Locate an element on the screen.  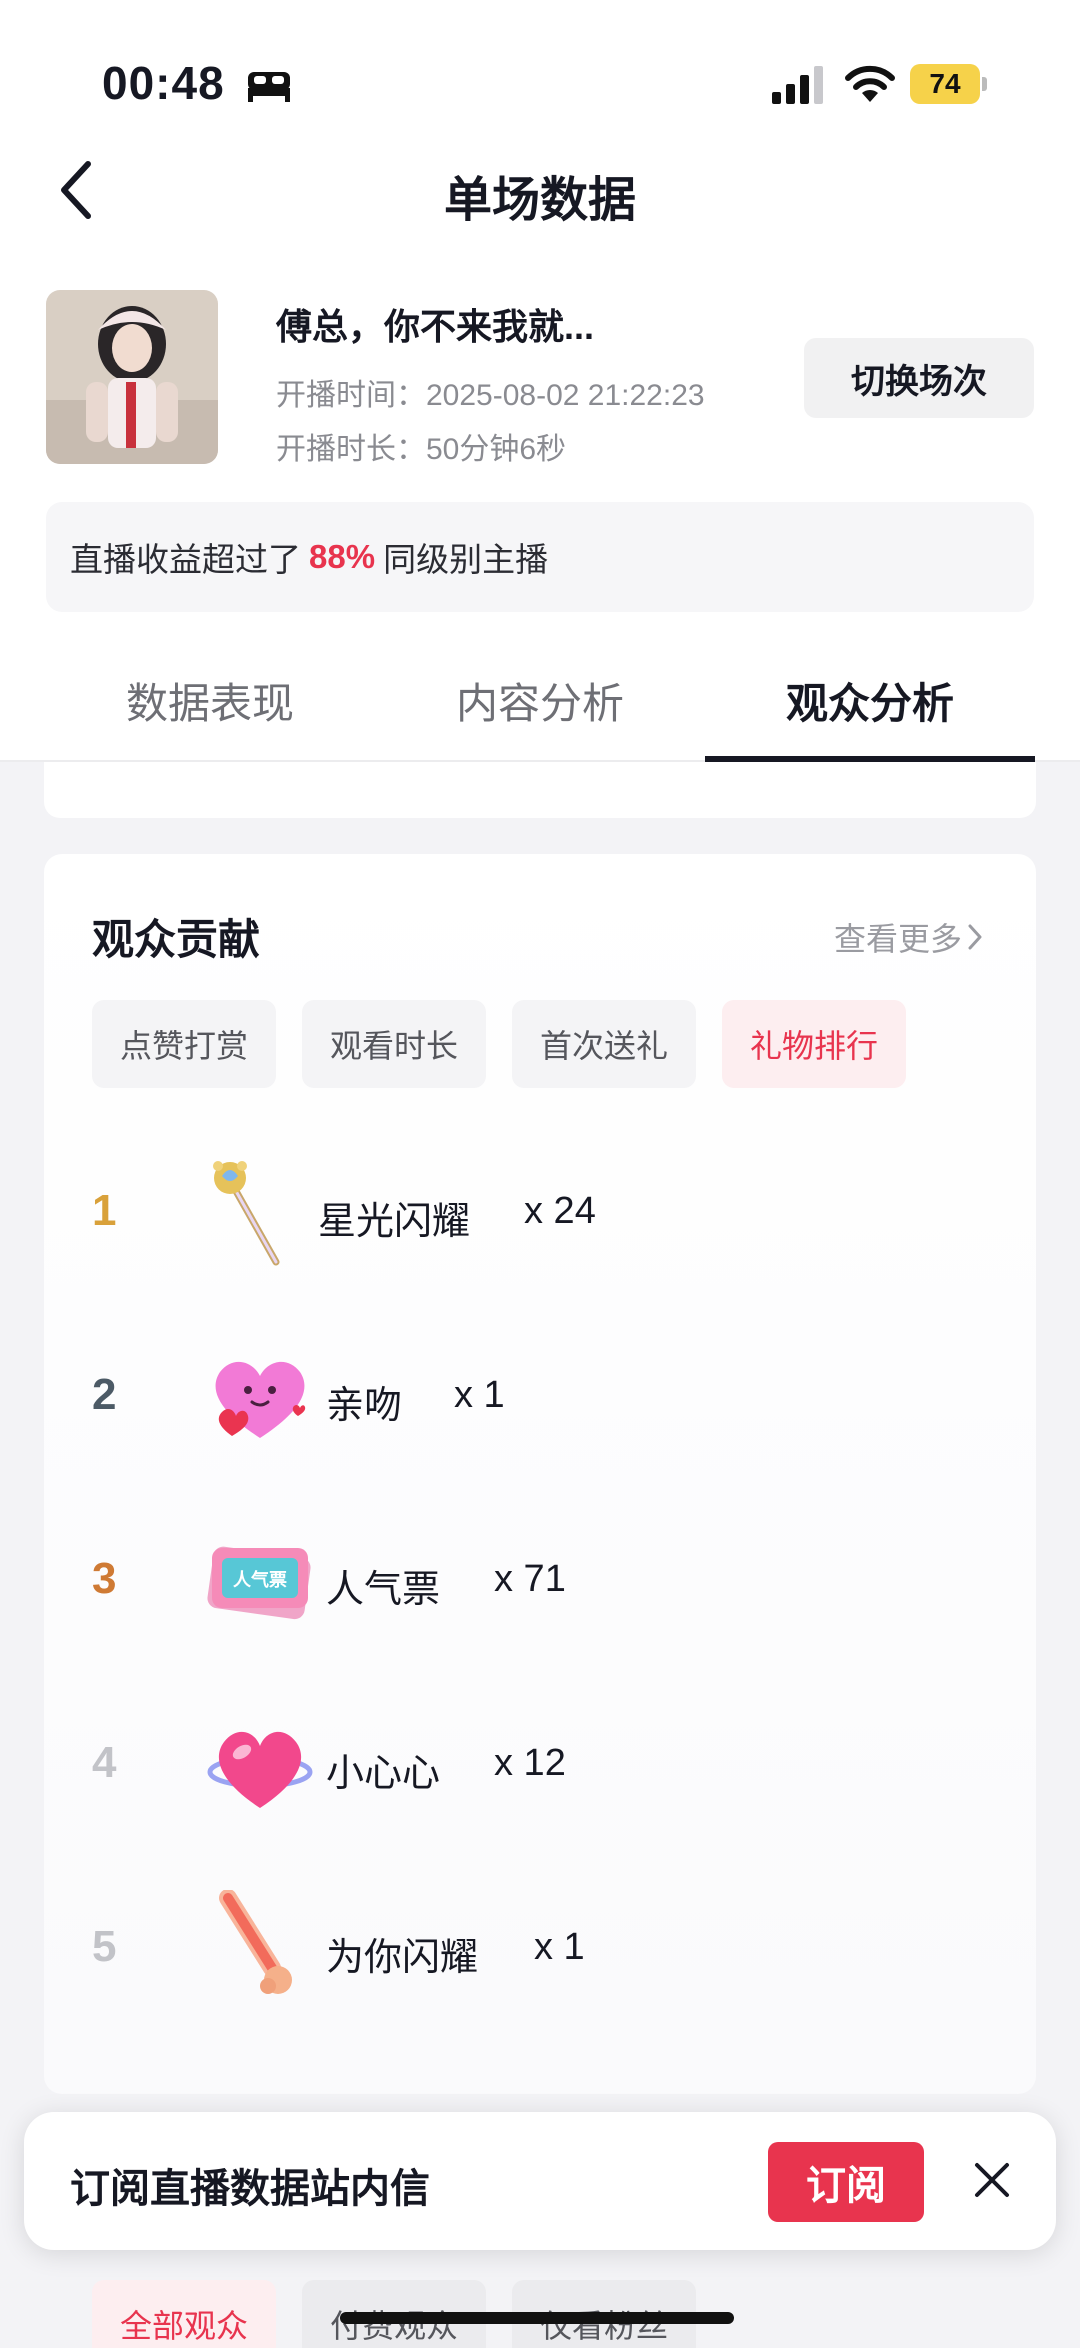
rank-percent: 88% is located at coordinates (342, 556).